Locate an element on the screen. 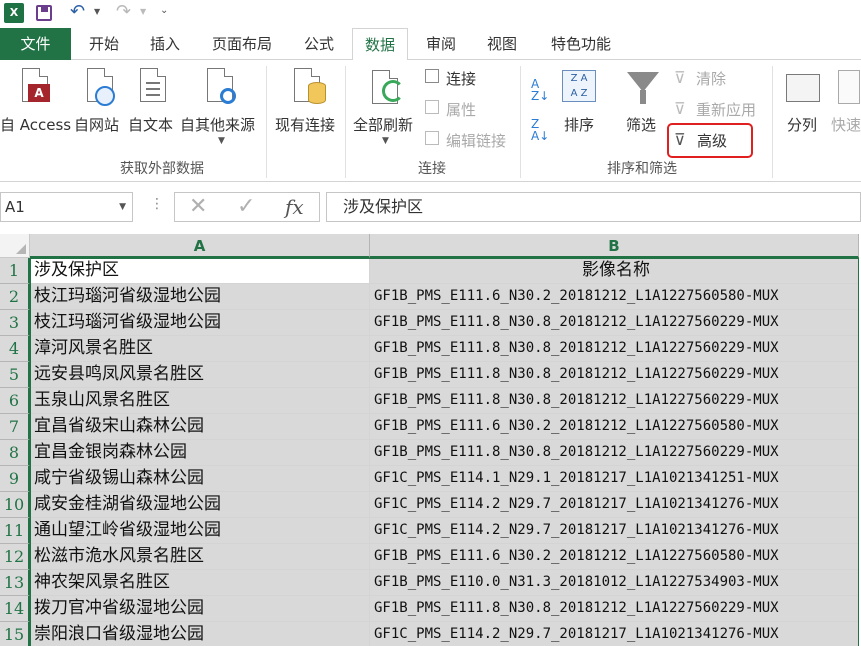 The height and width of the screenshot is (646, 861). undo-dropdown-icon: ▼ is located at coordinates (97, 11).